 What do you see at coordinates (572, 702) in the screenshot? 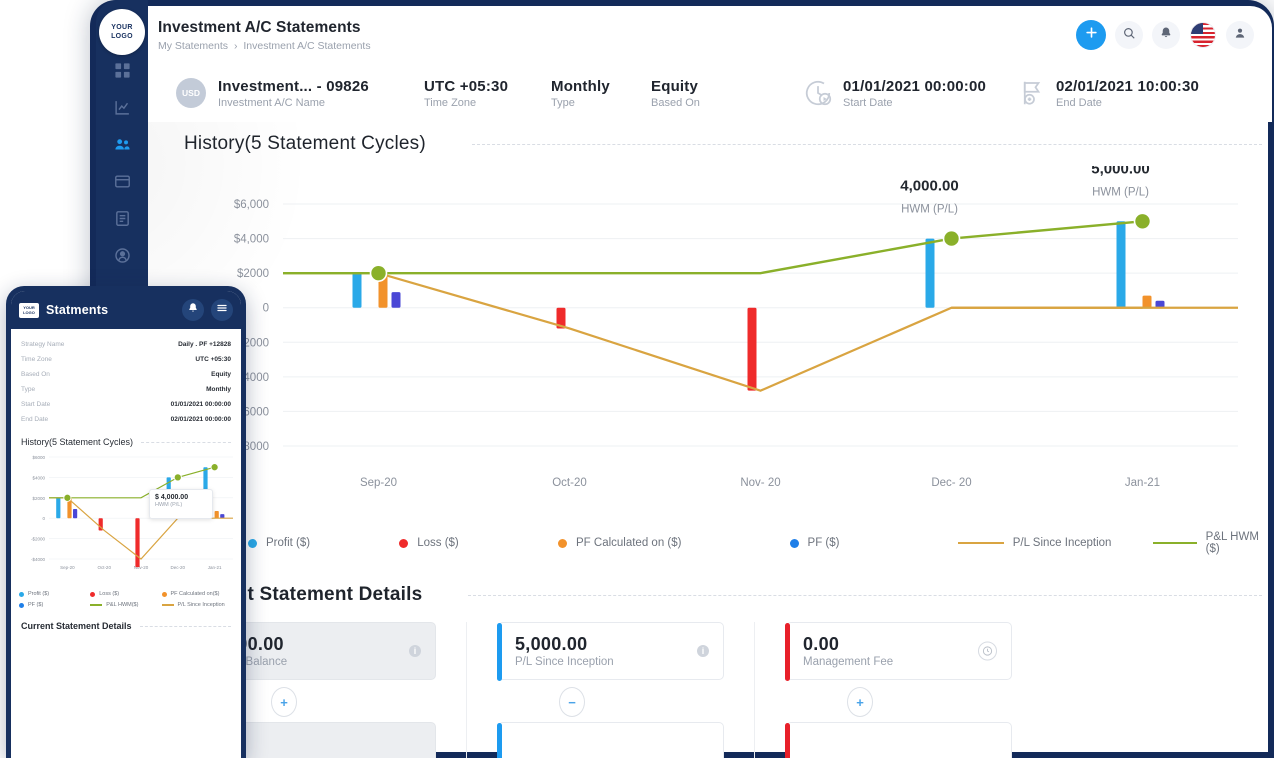
I see `card-connector: −` at bounding box center [572, 702].